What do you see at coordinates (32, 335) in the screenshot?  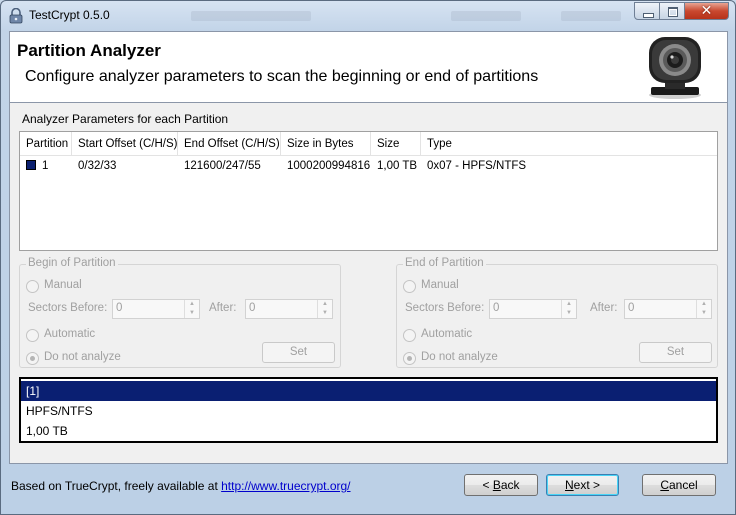 I see `begin-automatic-radio` at bounding box center [32, 335].